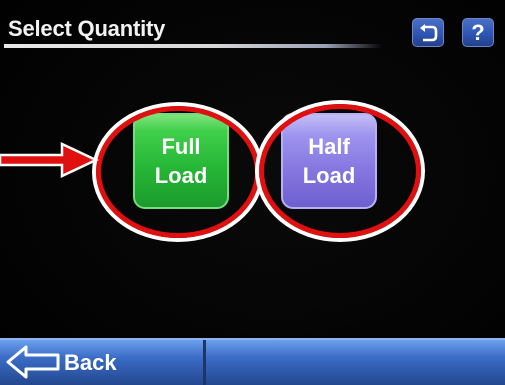  I want to click on help-button: ?, so click(478, 32).